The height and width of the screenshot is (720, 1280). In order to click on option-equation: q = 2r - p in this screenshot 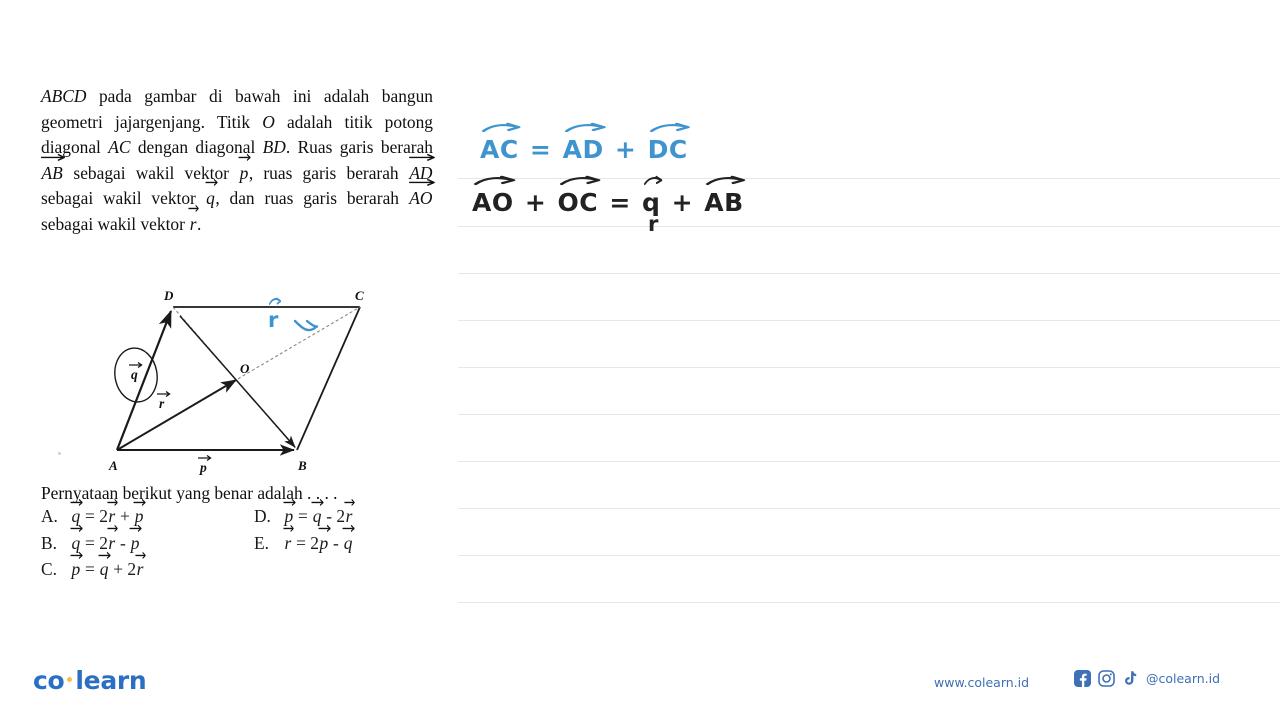, I will do `click(106, 539)`.